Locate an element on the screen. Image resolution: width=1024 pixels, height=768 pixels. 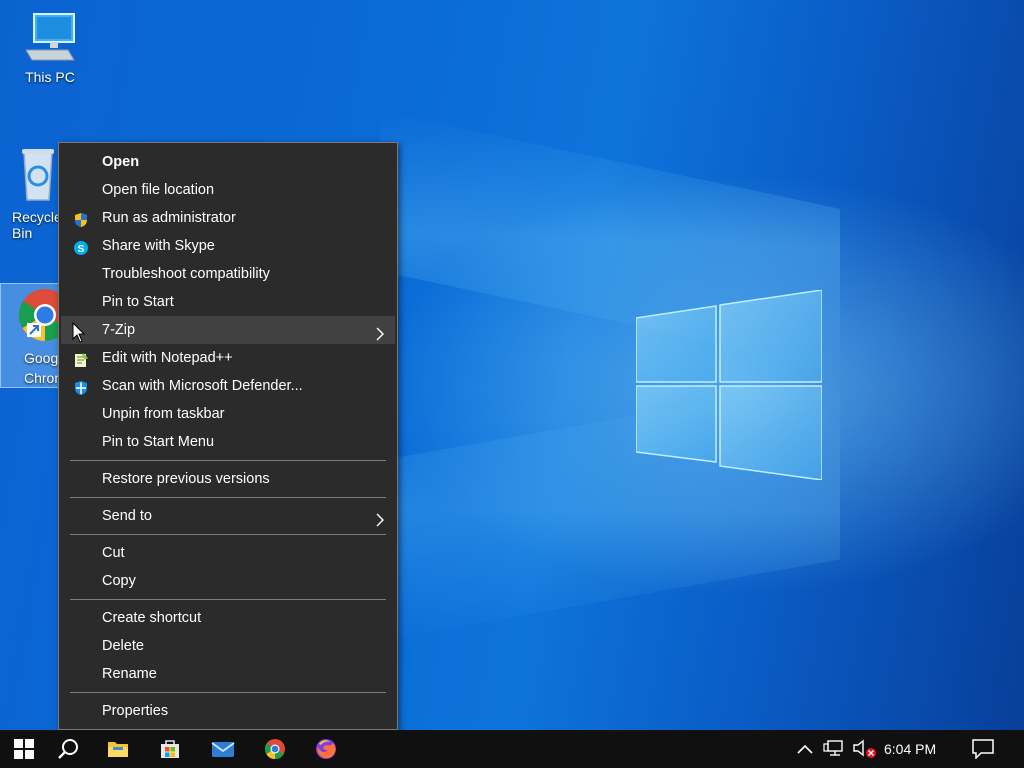
volume-button is located at coordinates (865, 749).